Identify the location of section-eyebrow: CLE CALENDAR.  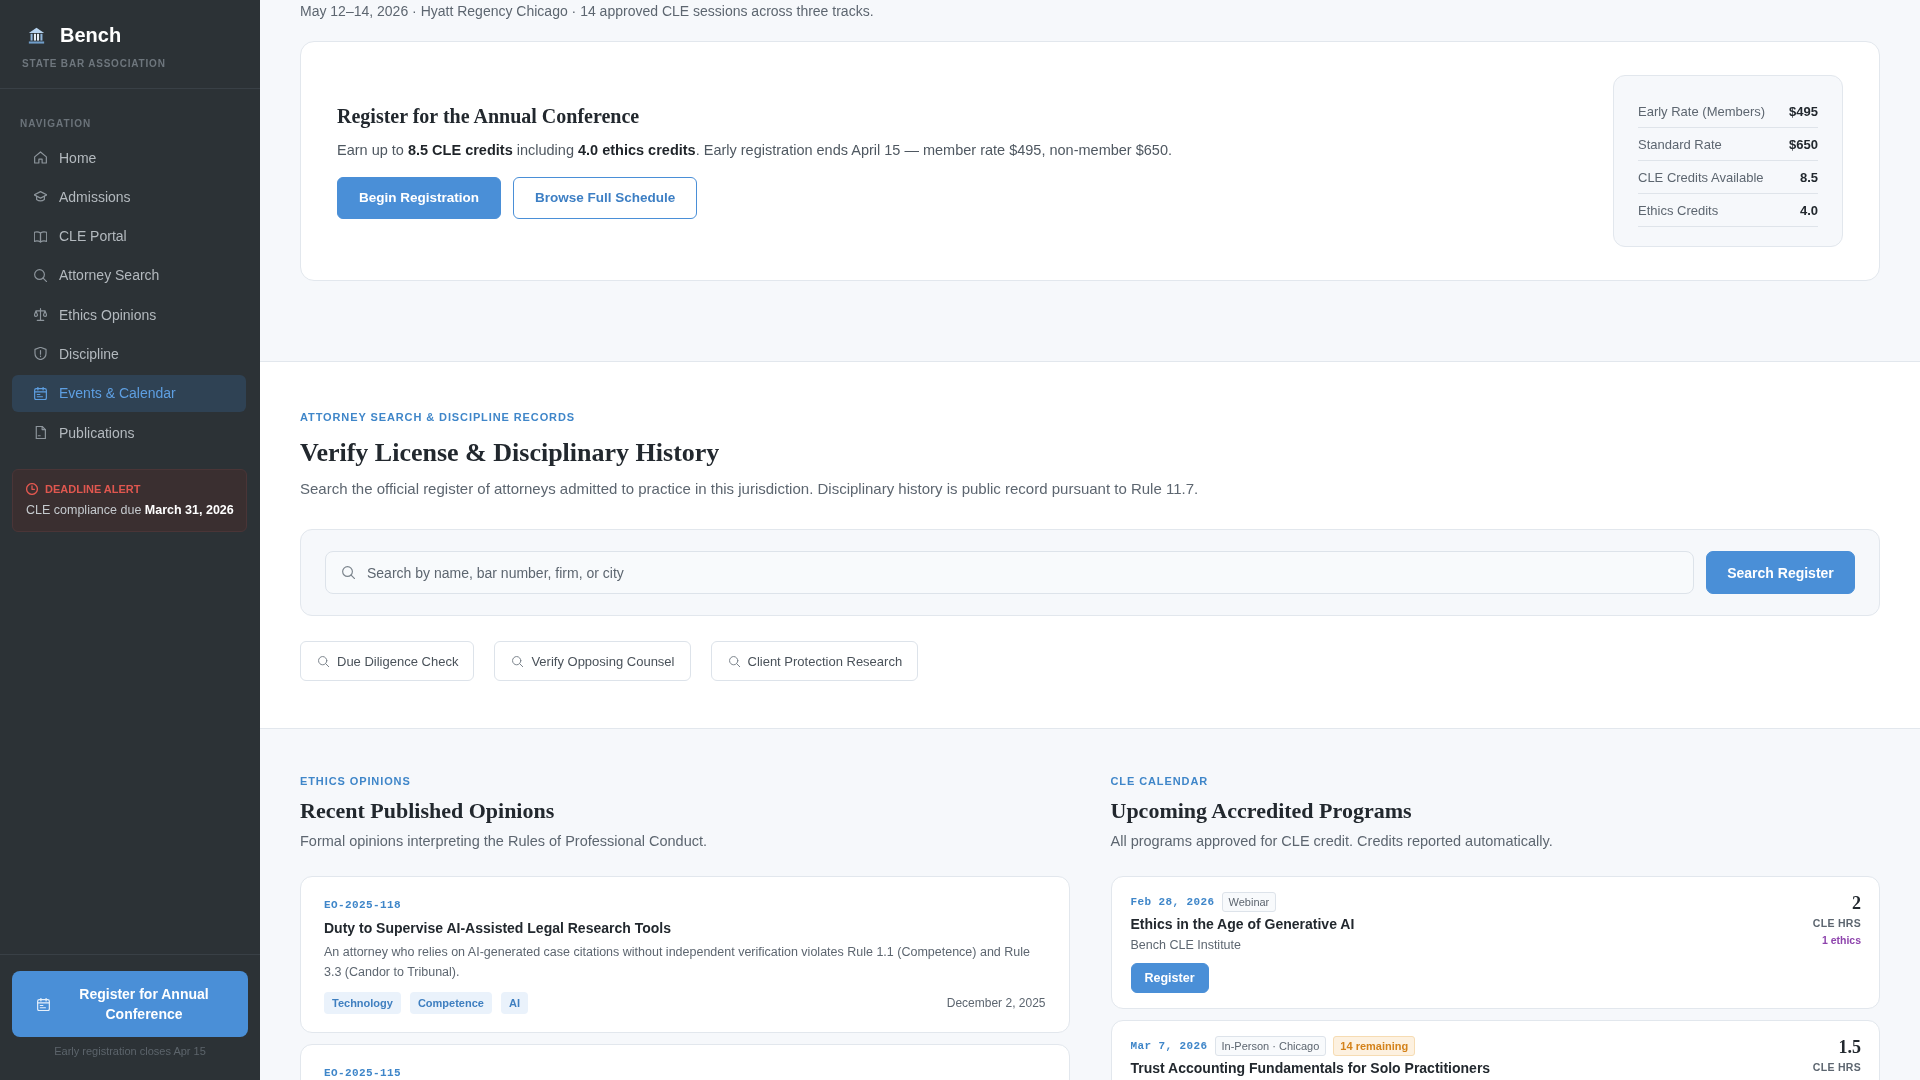
(1160, 781).